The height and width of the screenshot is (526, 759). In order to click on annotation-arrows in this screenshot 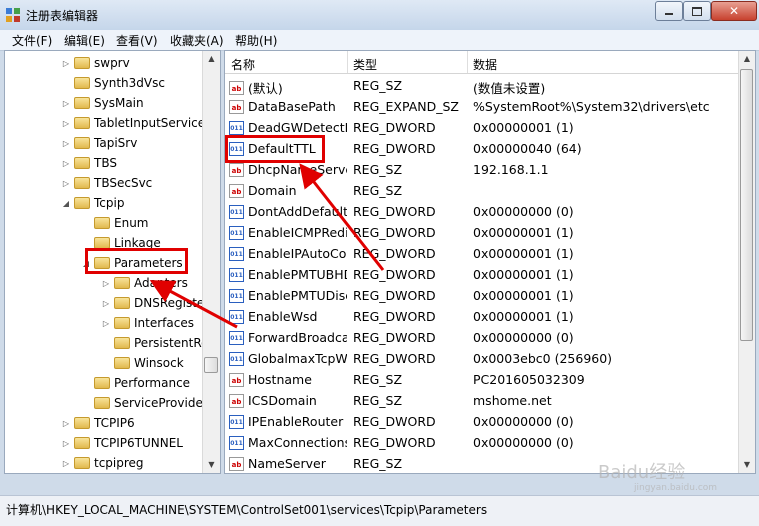, I will do `click(267, 246)`.